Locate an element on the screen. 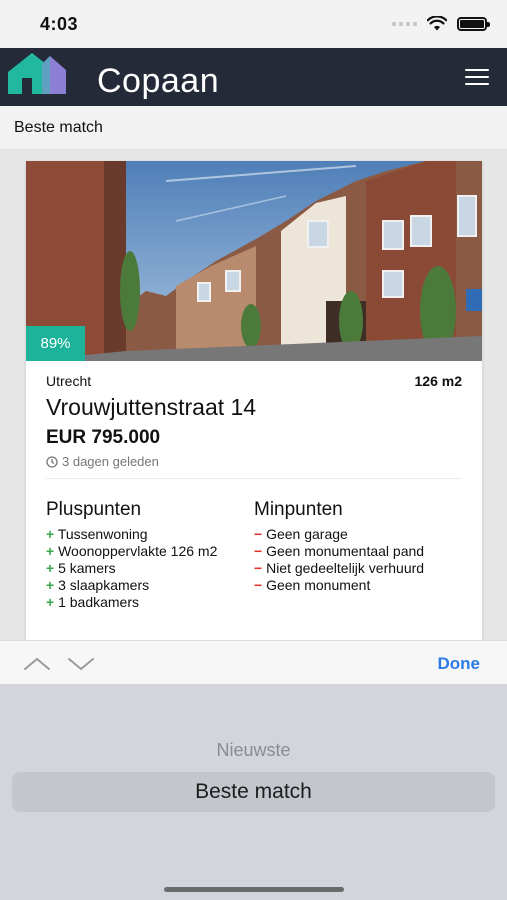  picker-option-selected: Beste match is located at coordinates (253, 792).